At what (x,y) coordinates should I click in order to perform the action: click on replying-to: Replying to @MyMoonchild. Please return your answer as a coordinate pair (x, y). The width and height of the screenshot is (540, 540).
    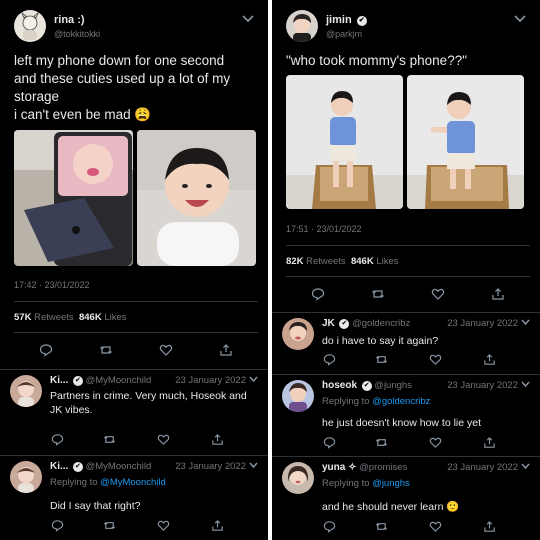
    Looking at the image, I should click on (108, 482).